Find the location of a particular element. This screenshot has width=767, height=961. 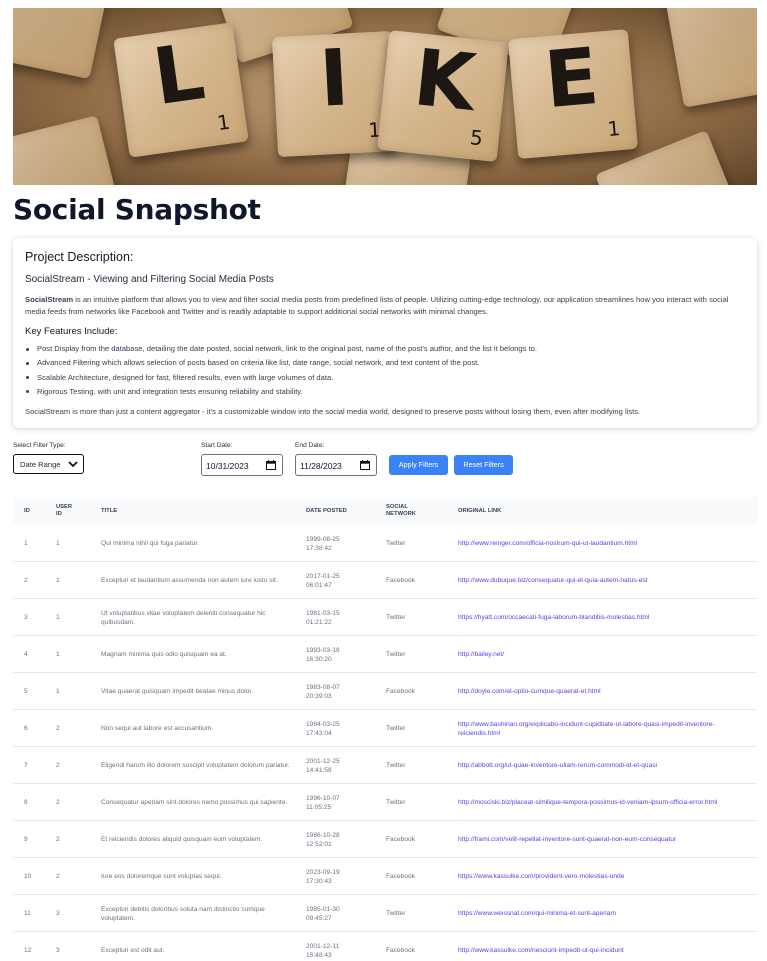

cell-date-posted: 2017-01-25 06:01:47 is located at coordinates (323, 580).